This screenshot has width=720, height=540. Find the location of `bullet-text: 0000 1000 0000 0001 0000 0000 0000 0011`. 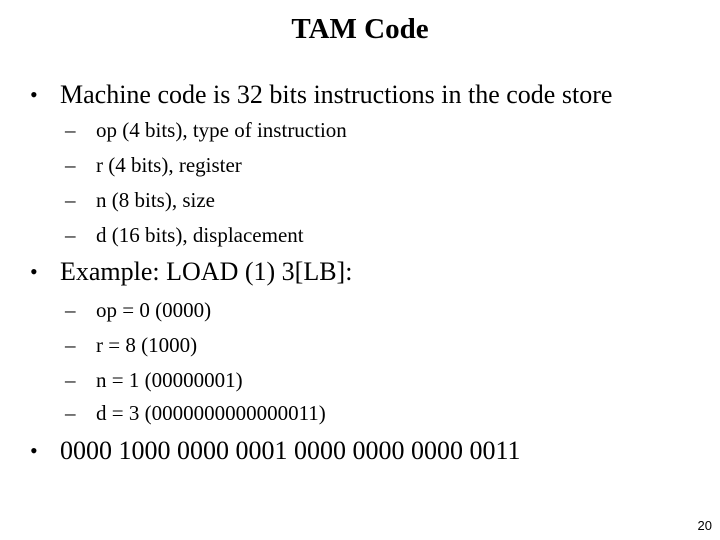

bullet-text: 0000 1000 0000 0001 0000 0000 0000 0011 is located at coordinates (290, 450).